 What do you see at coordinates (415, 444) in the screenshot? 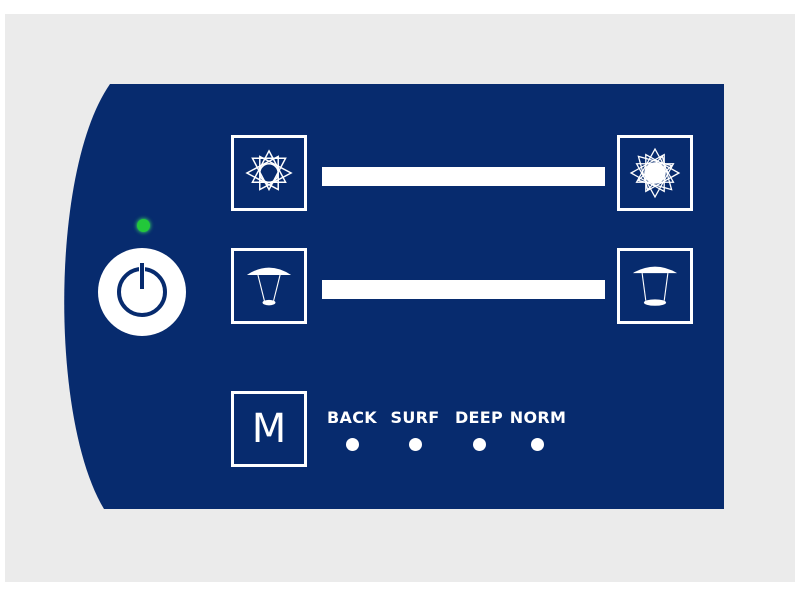
I see `mode-indicator-surf` at bounding box center [415, 444].